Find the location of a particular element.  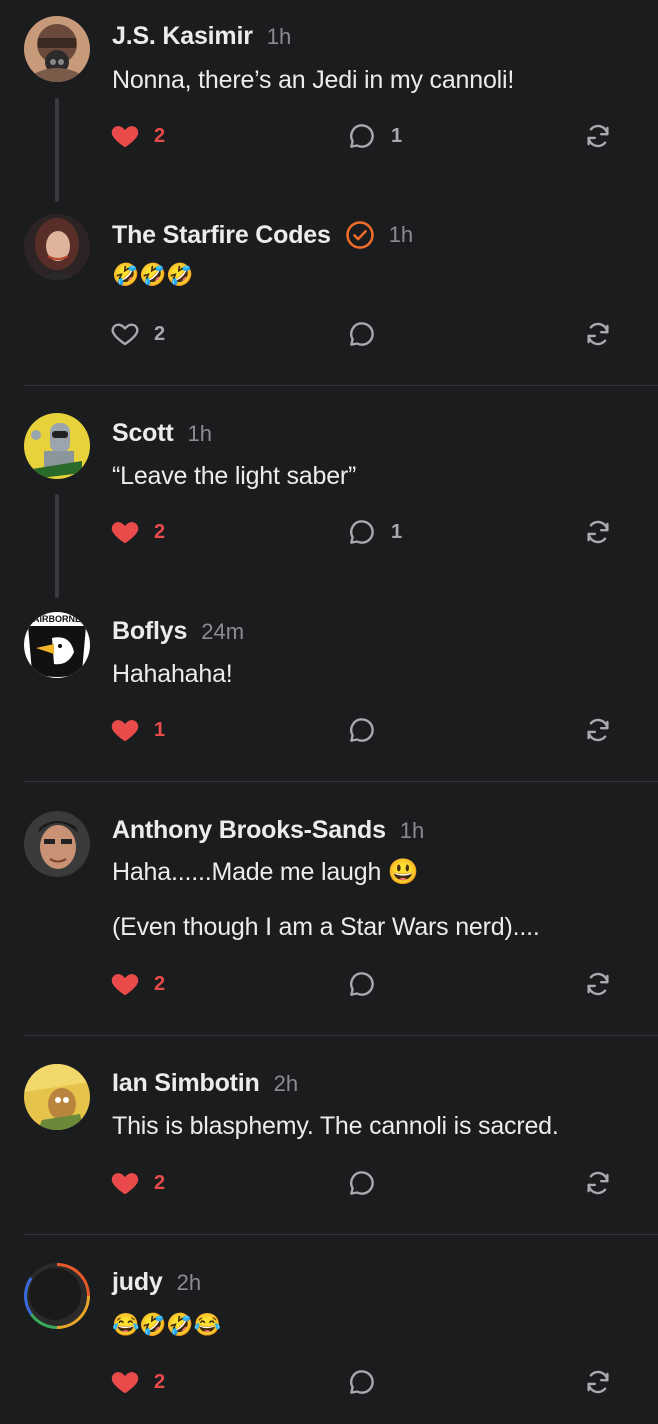

comment-text: Nonna, there’s an Jedi in my cannoli! is located at coordinates (313, 80).